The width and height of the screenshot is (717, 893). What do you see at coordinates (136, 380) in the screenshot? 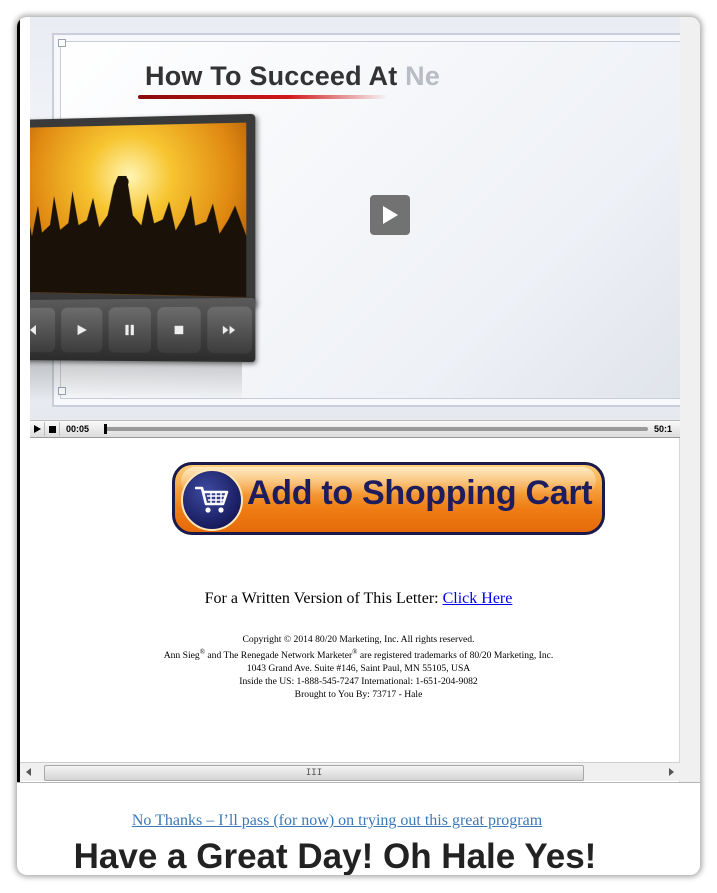
I see `tv-reflection` at bounding box center [136, 380].